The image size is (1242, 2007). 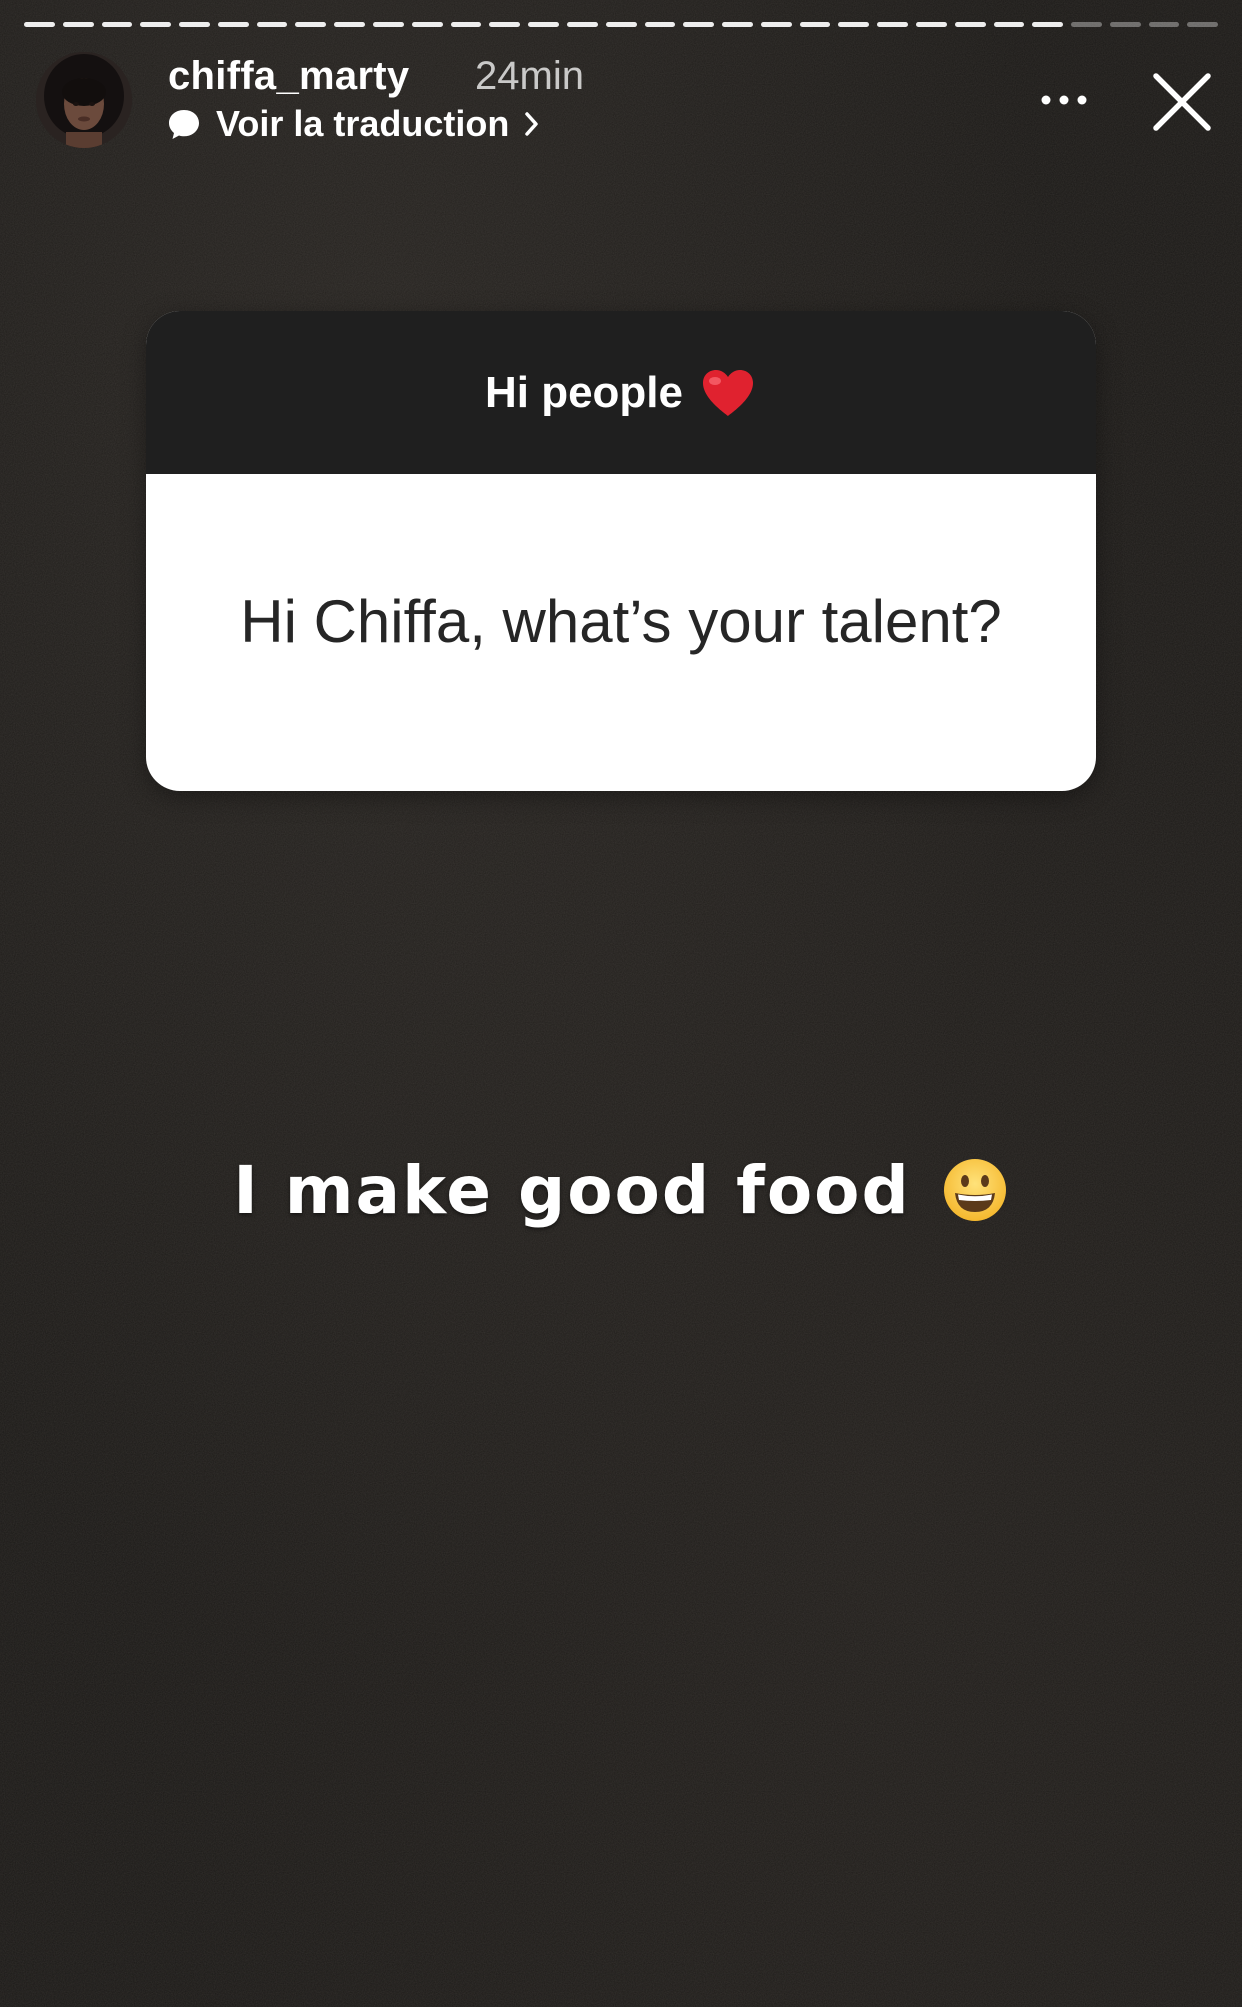 What do you see at coordinates (1182, 102) in the screenshot?
I see `close-icon` at bounding box center [1182, 102].